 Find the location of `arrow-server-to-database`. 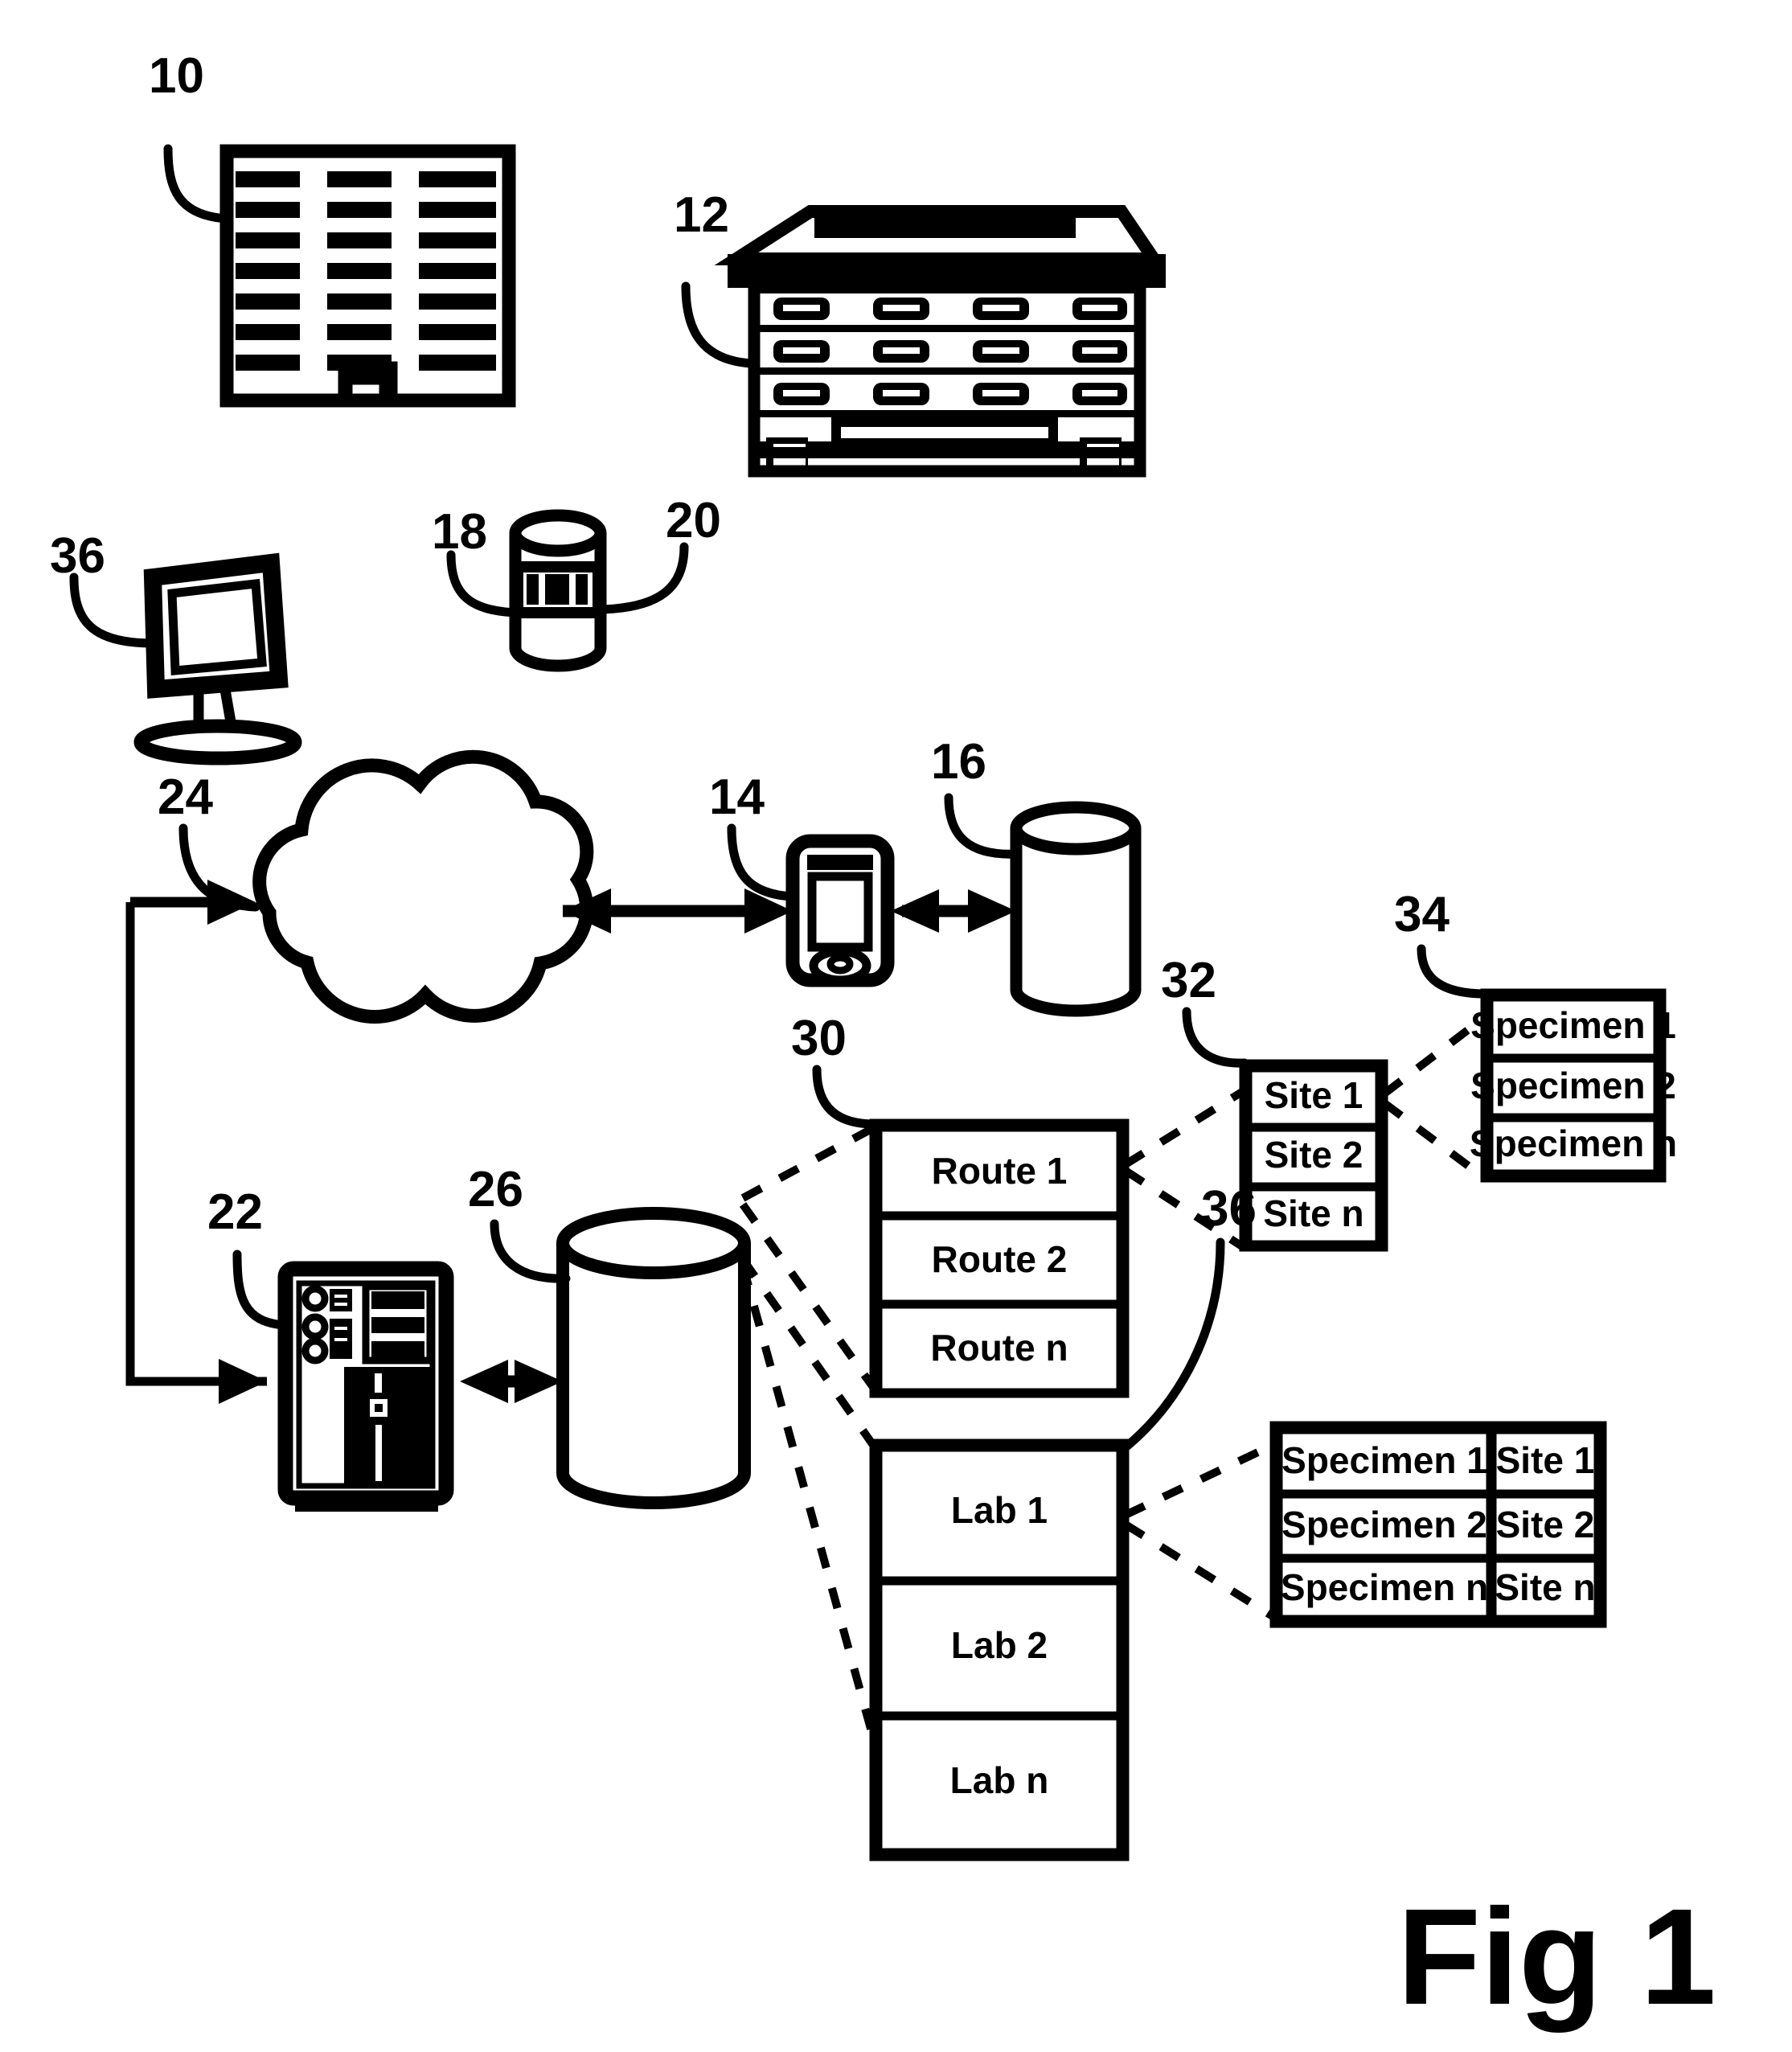

arrow-server-to-database is located at coordinates (512, 1381).